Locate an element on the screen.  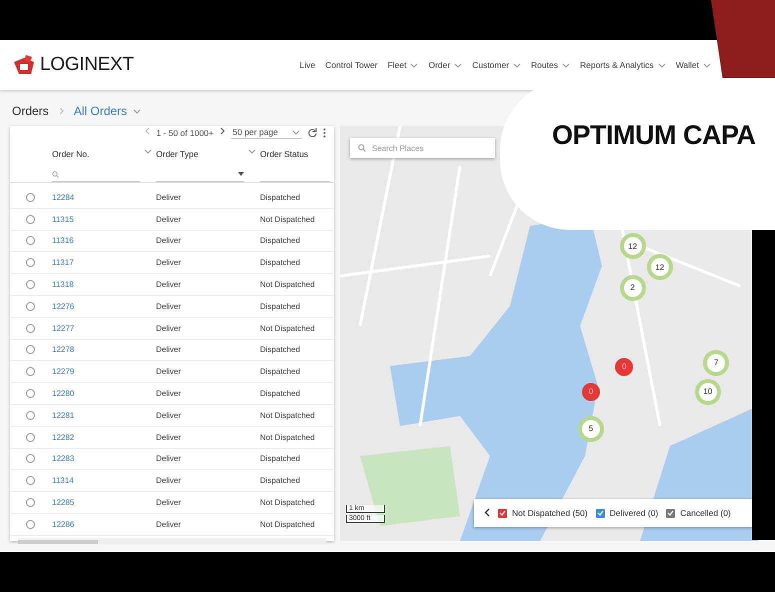
order-number-link: 11316 is located at coordinates (104, 241).